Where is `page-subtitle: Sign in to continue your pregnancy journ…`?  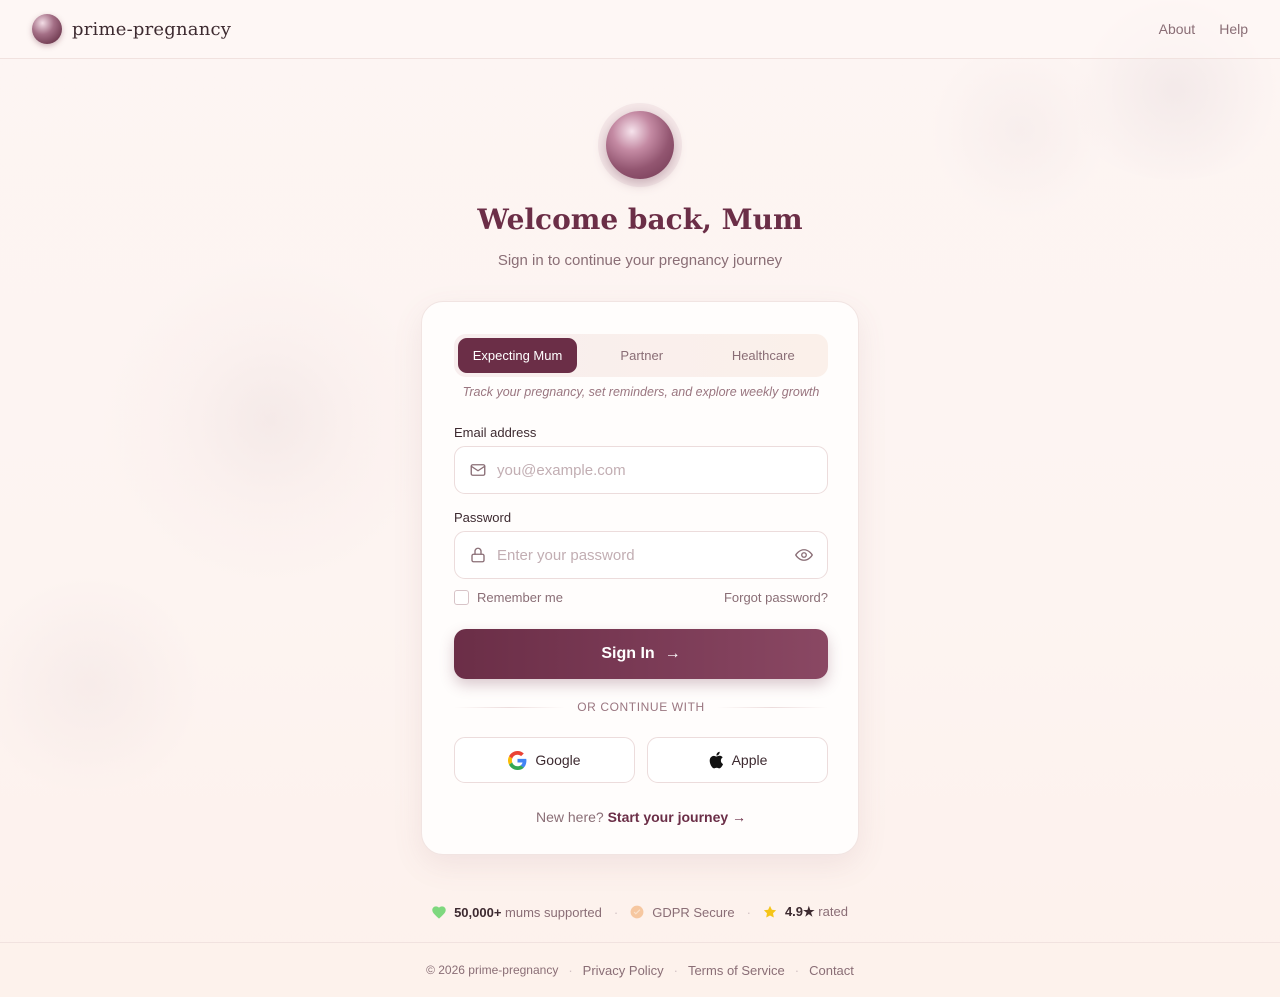 page-subtitle: Sign in to continue your pregnancy journ… is located at coordinates (640, 260).